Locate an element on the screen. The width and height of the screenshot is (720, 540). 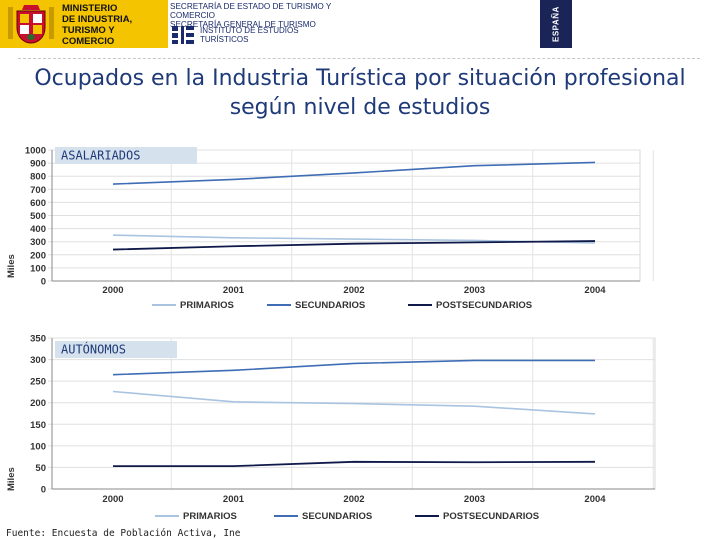
asalariados-ytick-label: 400 is located at coordinates (38, 229).